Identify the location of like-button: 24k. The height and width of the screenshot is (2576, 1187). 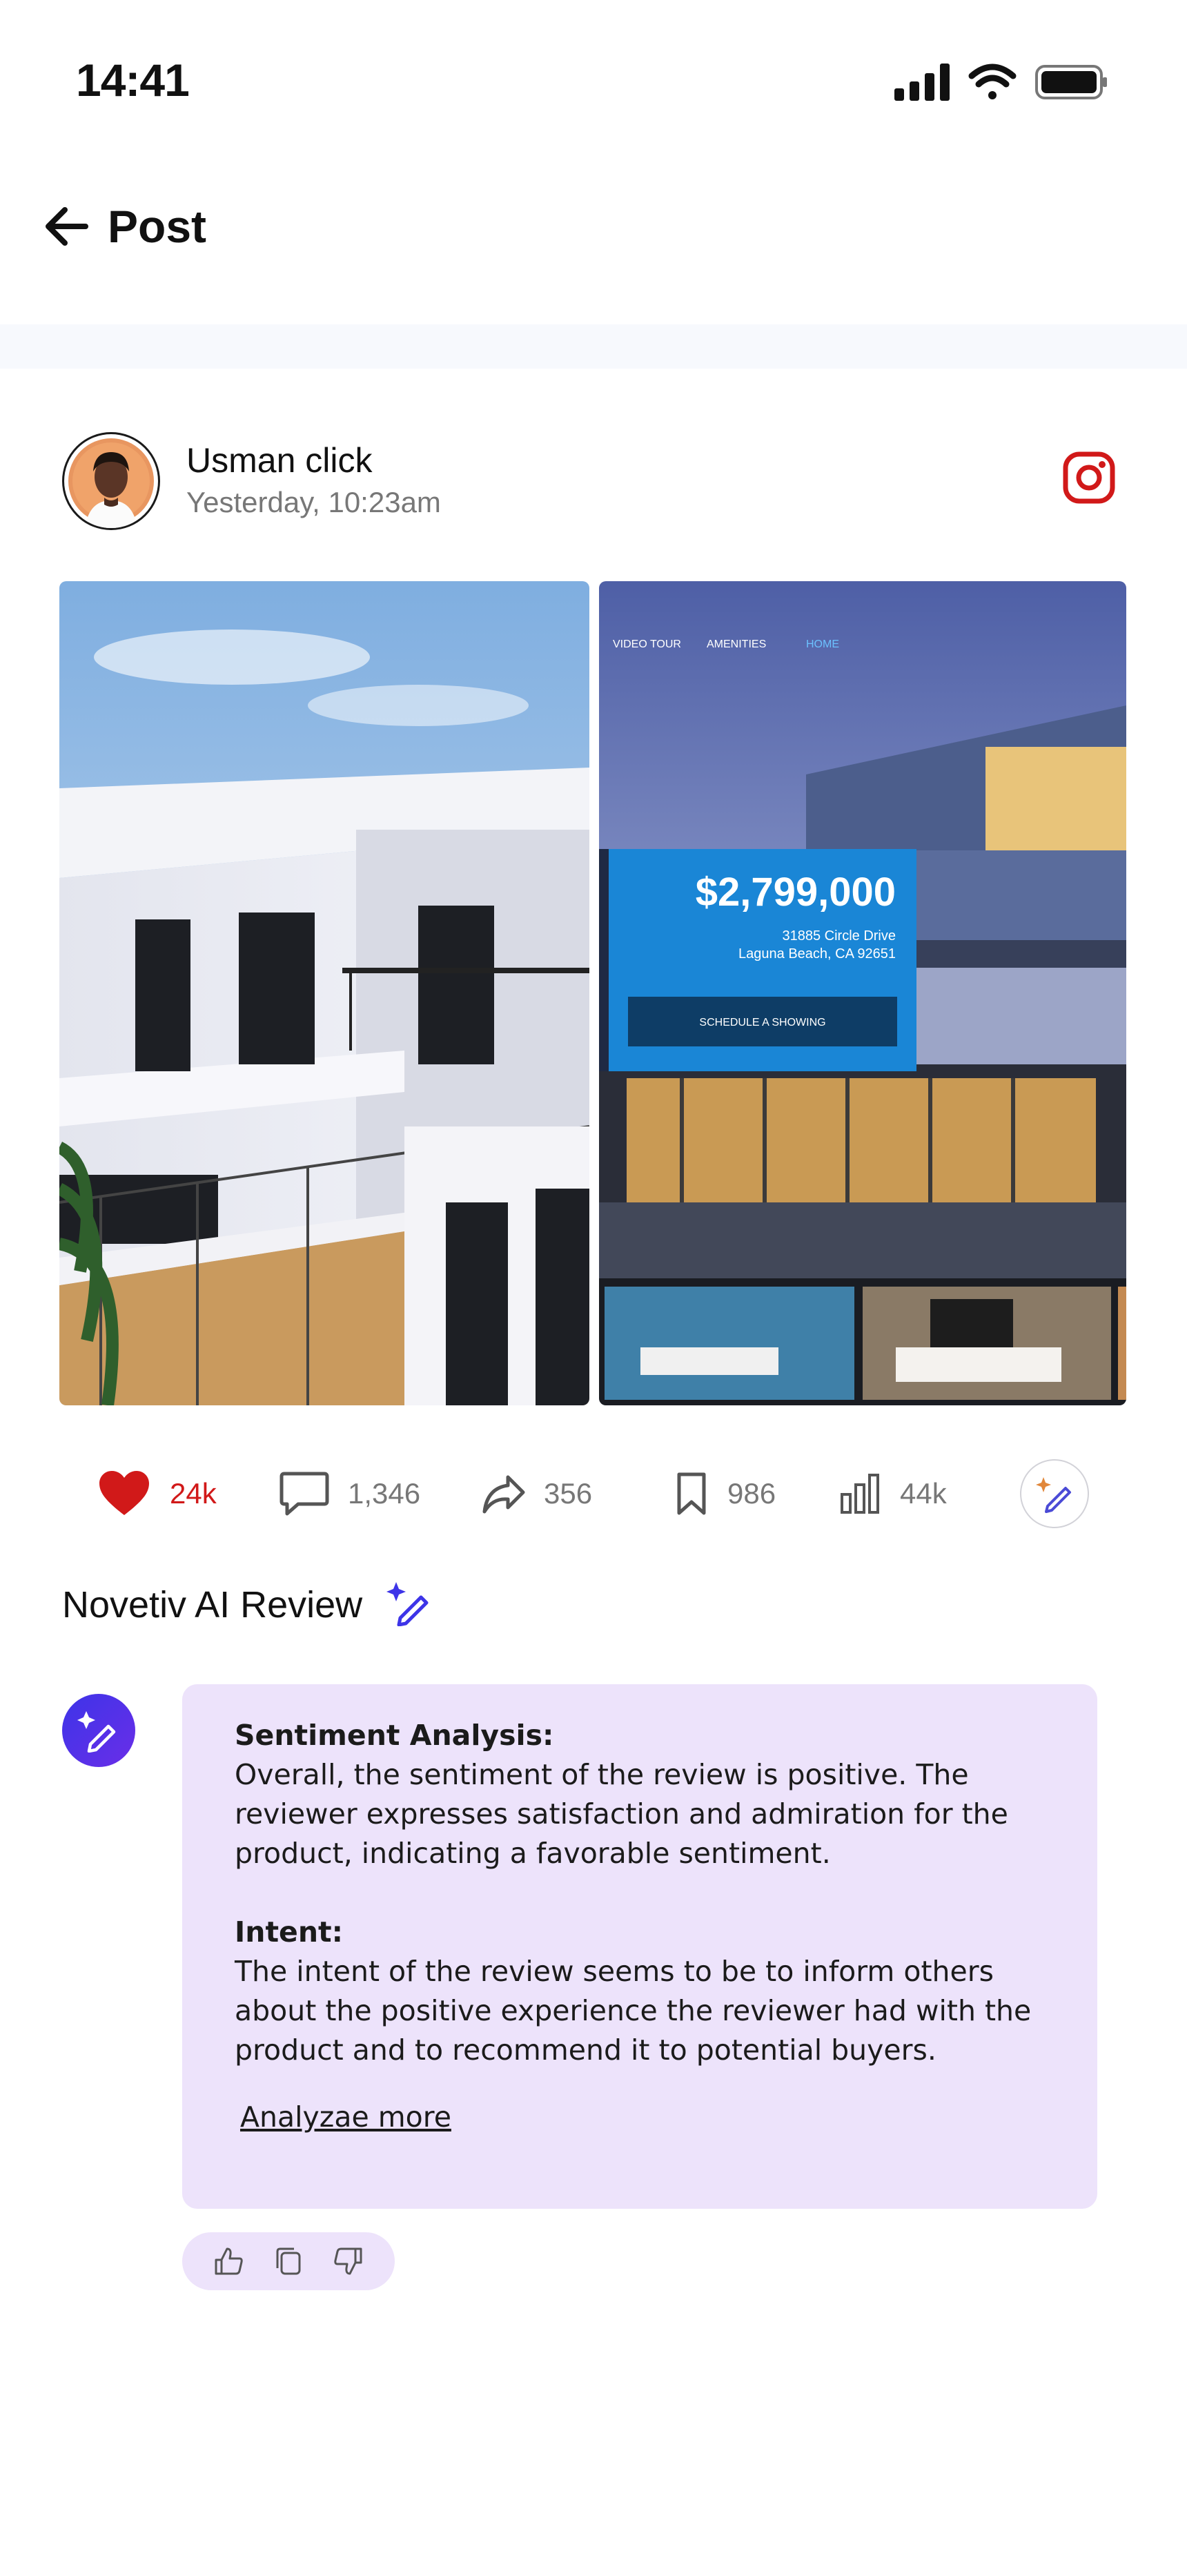
(157, 1493).